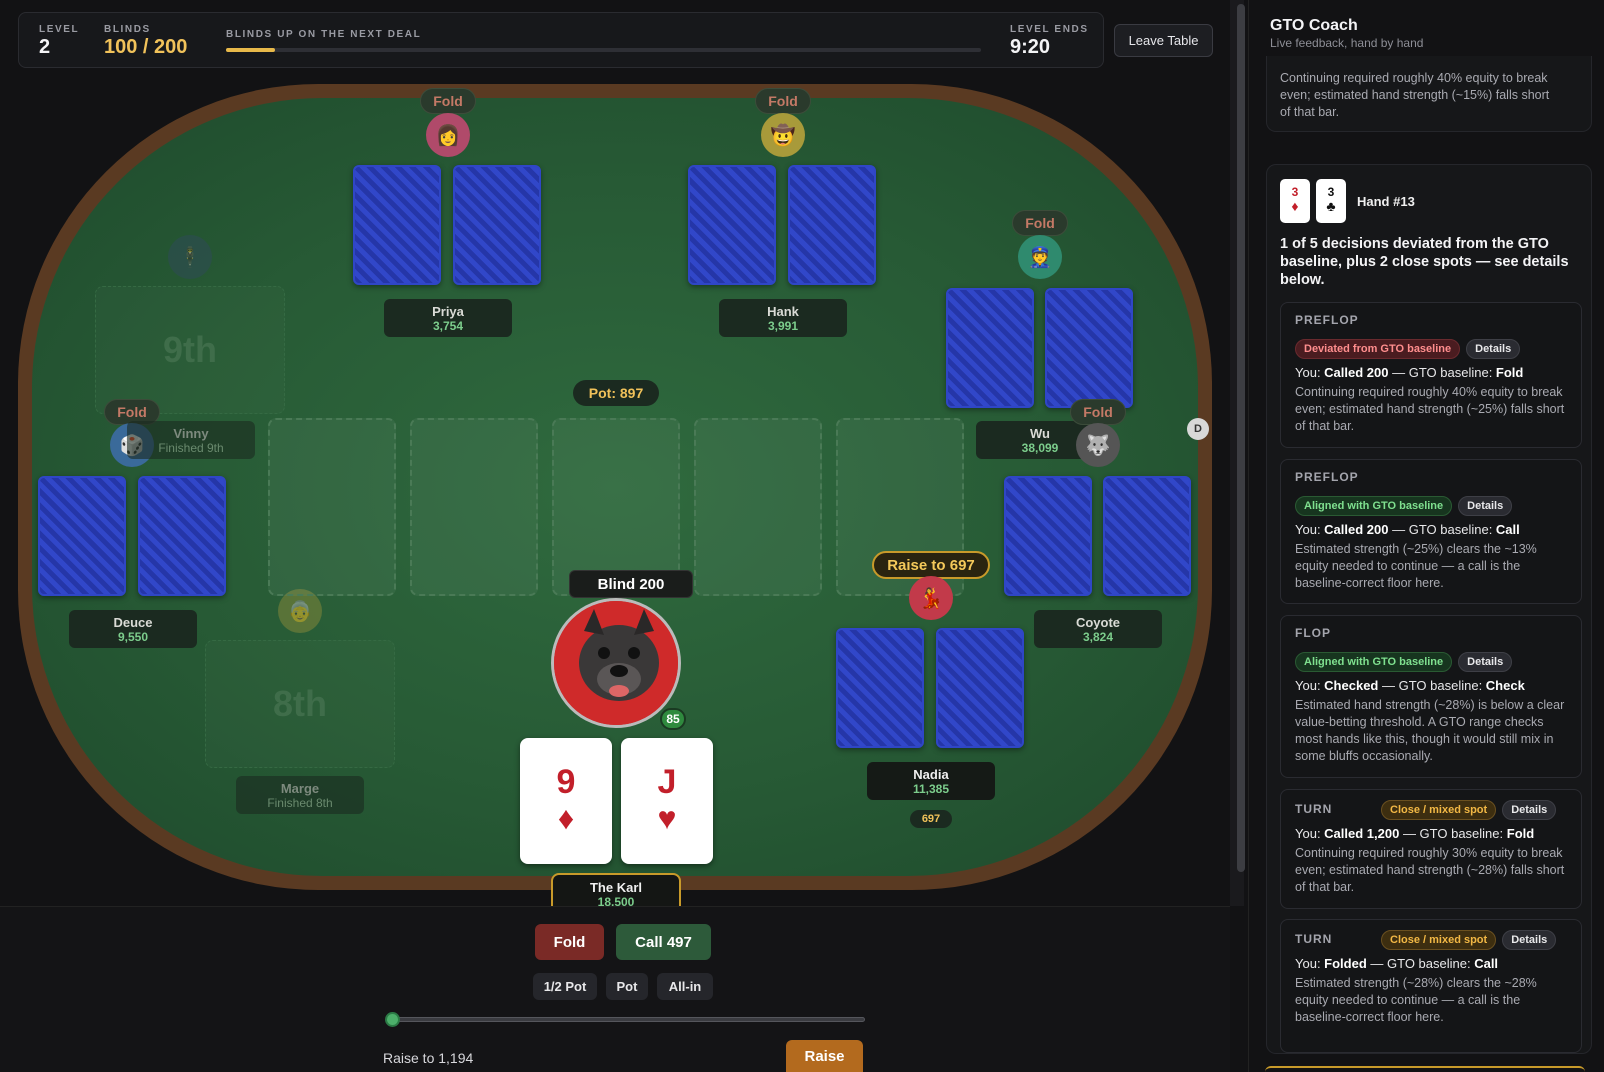 This screenshot has width=1604, height=1072. What do you see at coordinates (300, 704) in the screenshot?
I see `bust-8th-placeholder: 8th` at bounding box center [300, 704].